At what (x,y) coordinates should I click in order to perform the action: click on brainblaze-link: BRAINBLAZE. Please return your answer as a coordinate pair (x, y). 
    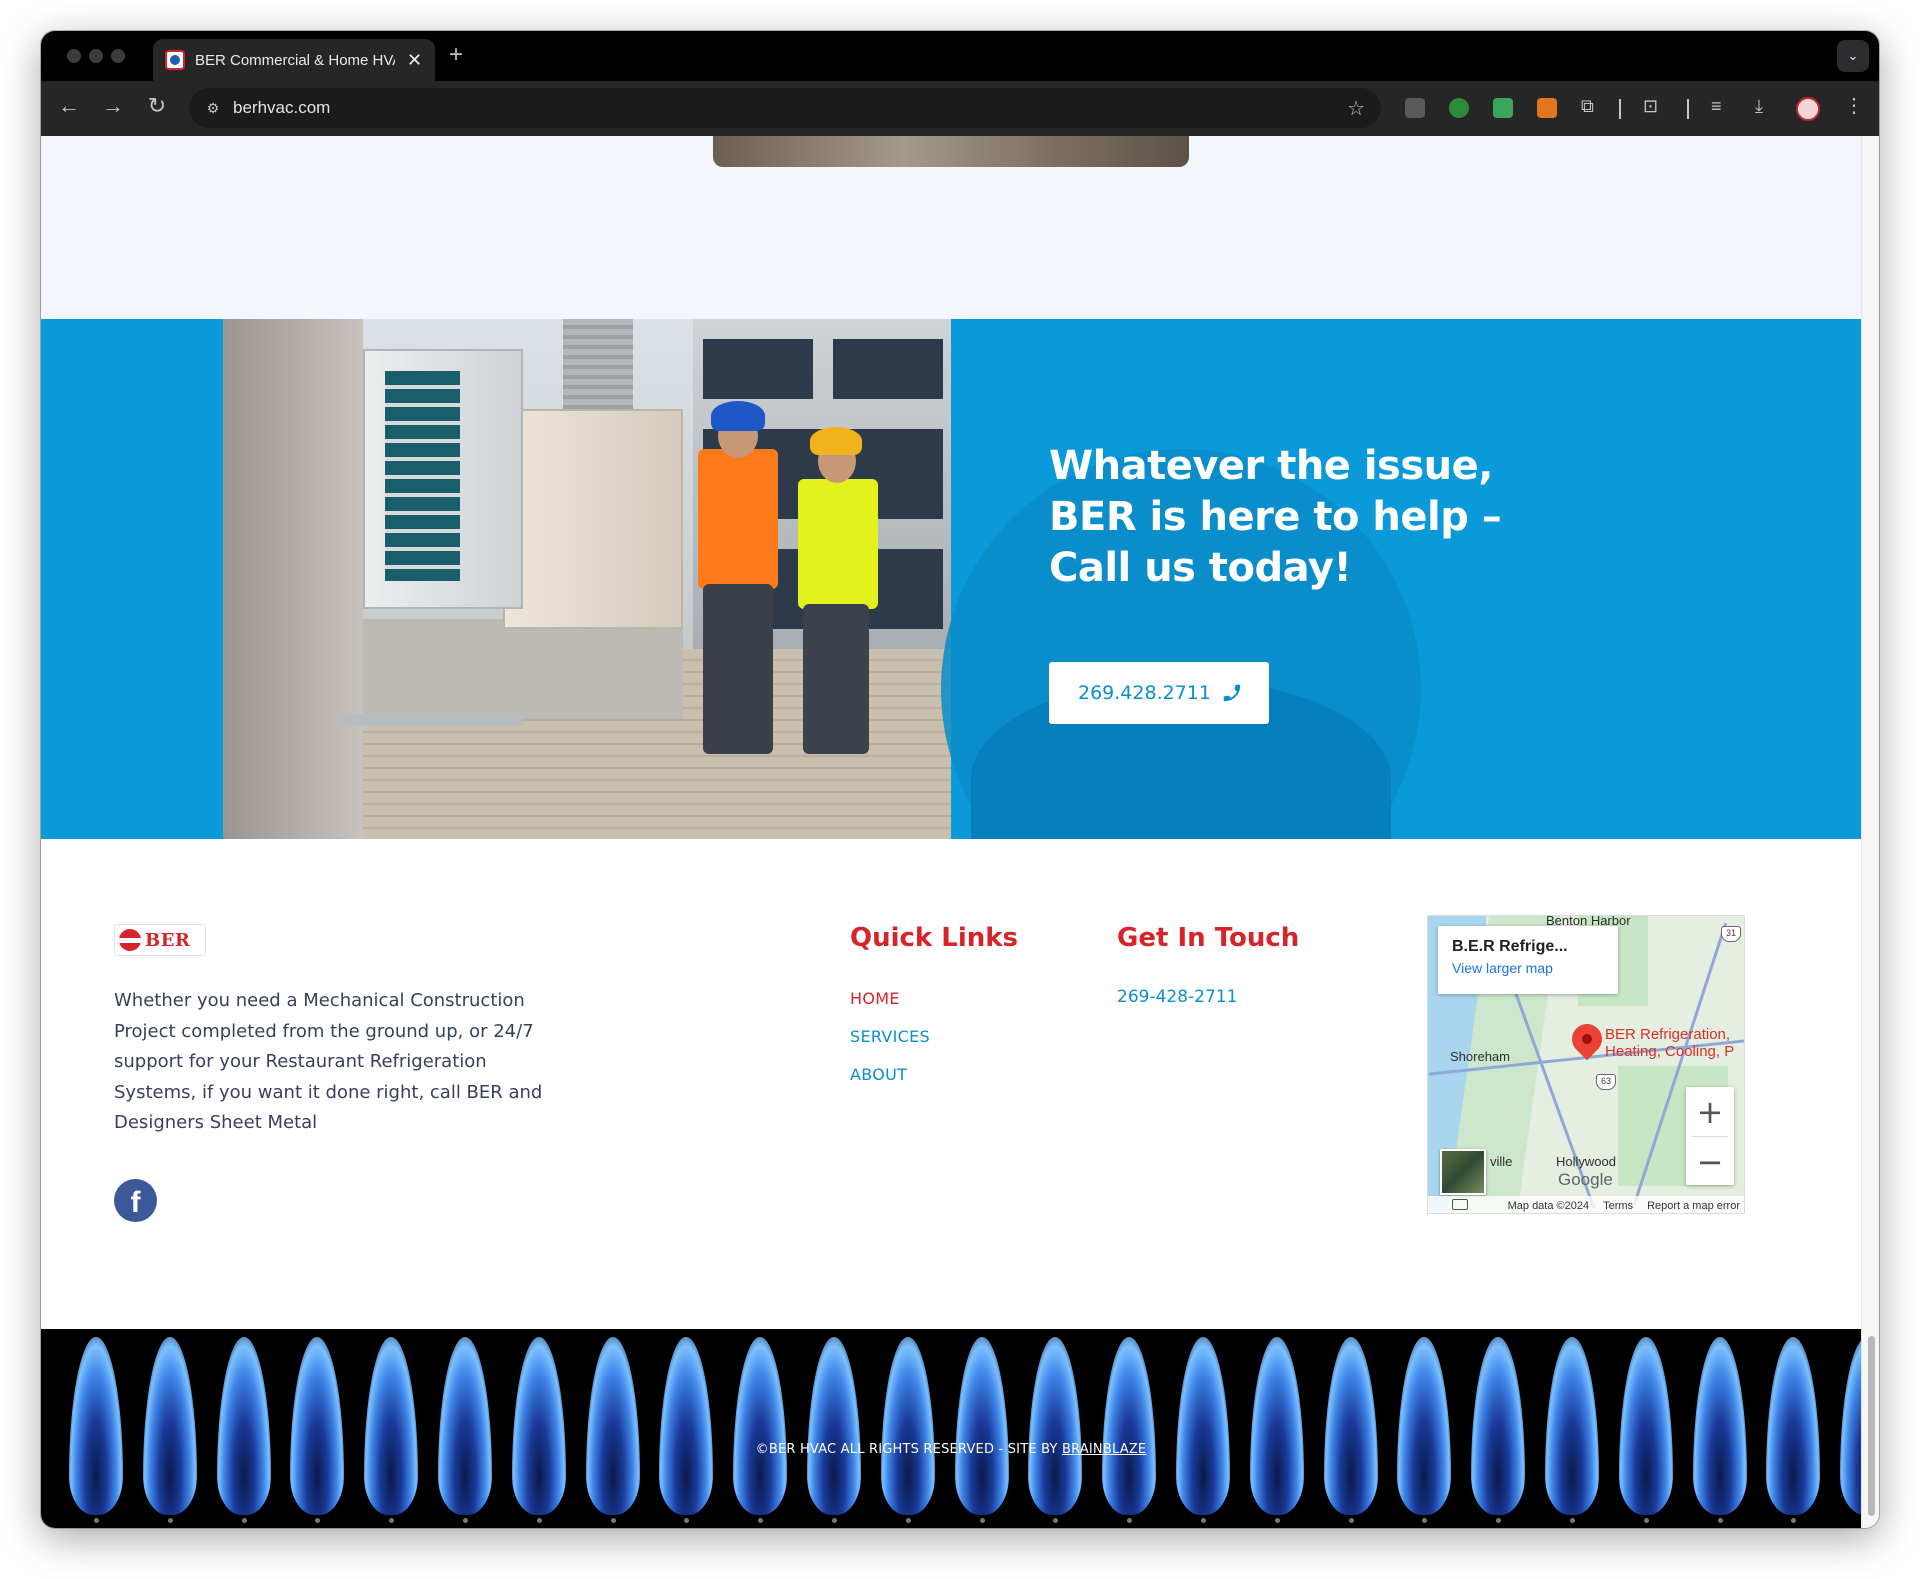
    Looking at the image, I should click on (1104, 1449).